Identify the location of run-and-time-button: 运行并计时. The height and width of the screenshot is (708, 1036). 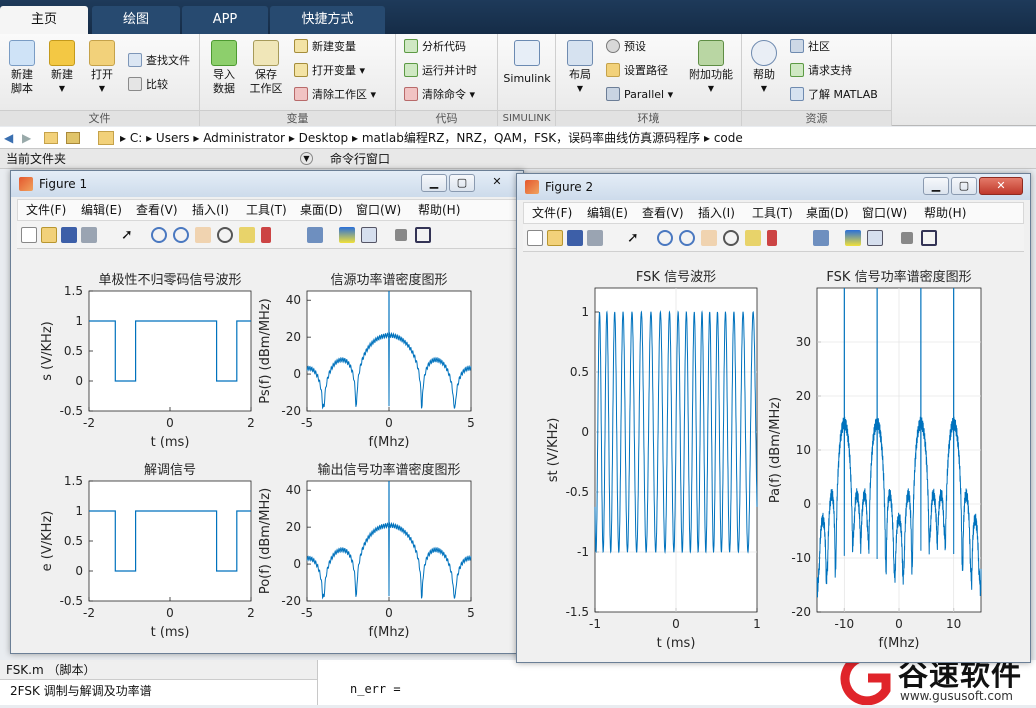
(440, 71).